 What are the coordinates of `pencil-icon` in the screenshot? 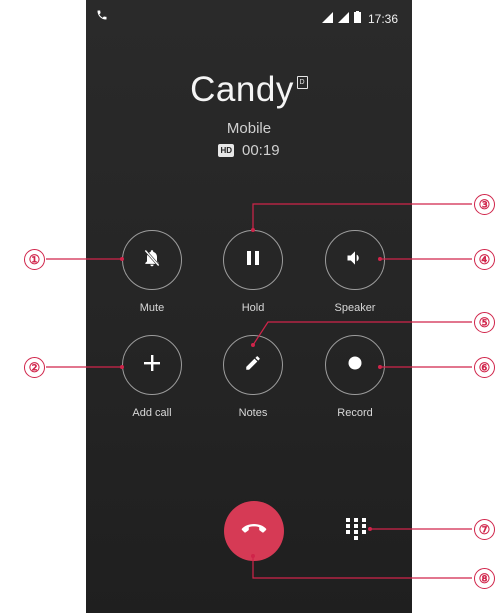 It's located at (253, 365).